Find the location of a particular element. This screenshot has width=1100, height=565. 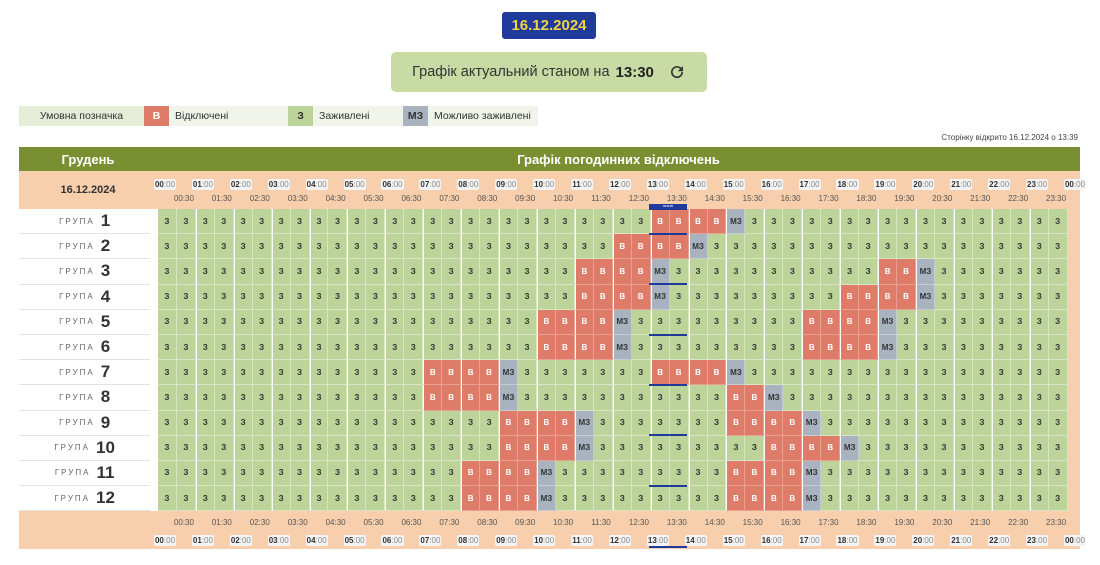

hour-tick: 21:00 is located at coordinates (961, 184).